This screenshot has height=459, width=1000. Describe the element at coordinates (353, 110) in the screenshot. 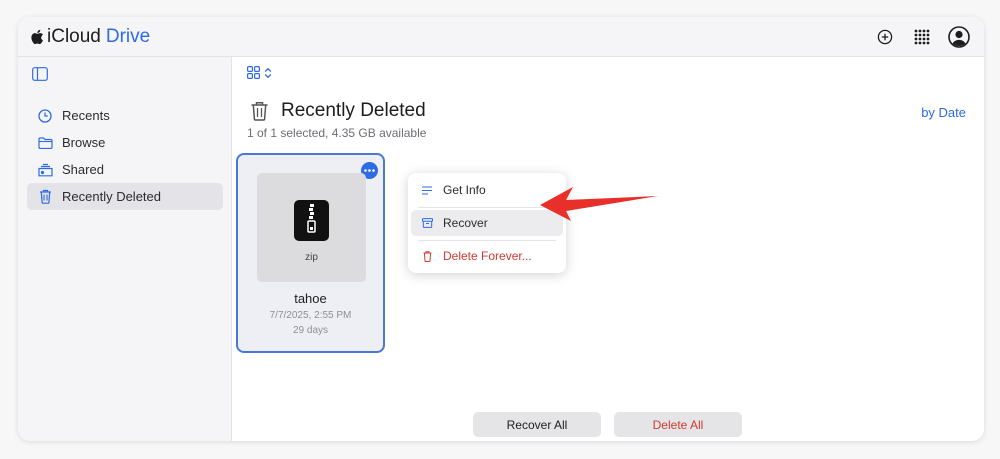

I see `page-title: Recently Deleted` at that location.